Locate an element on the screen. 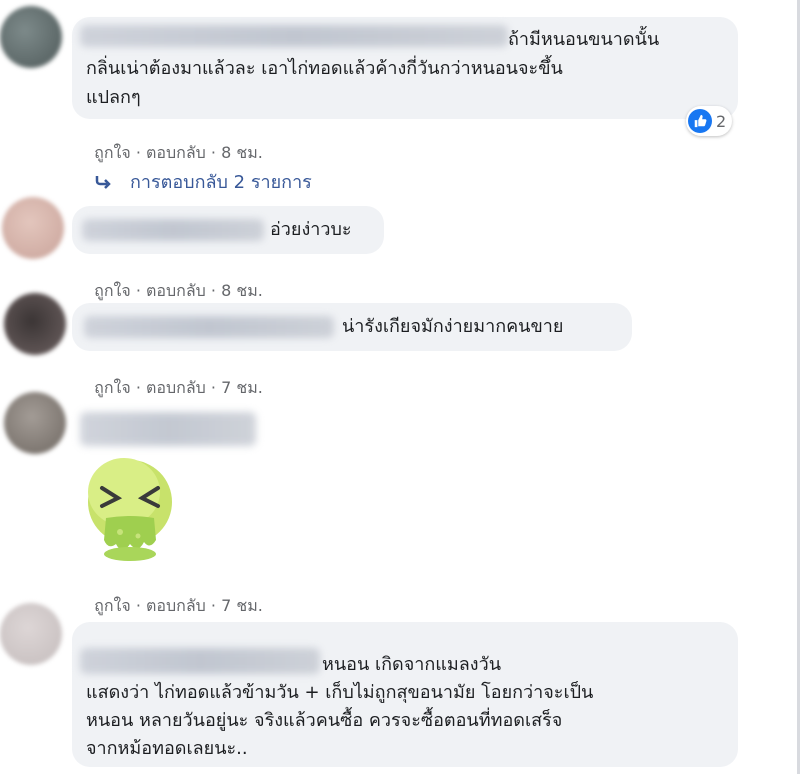 The image size is (800, 774). view-replies-label: การตอบกลับ 2 รายการ is located at coordinates (221, 182).